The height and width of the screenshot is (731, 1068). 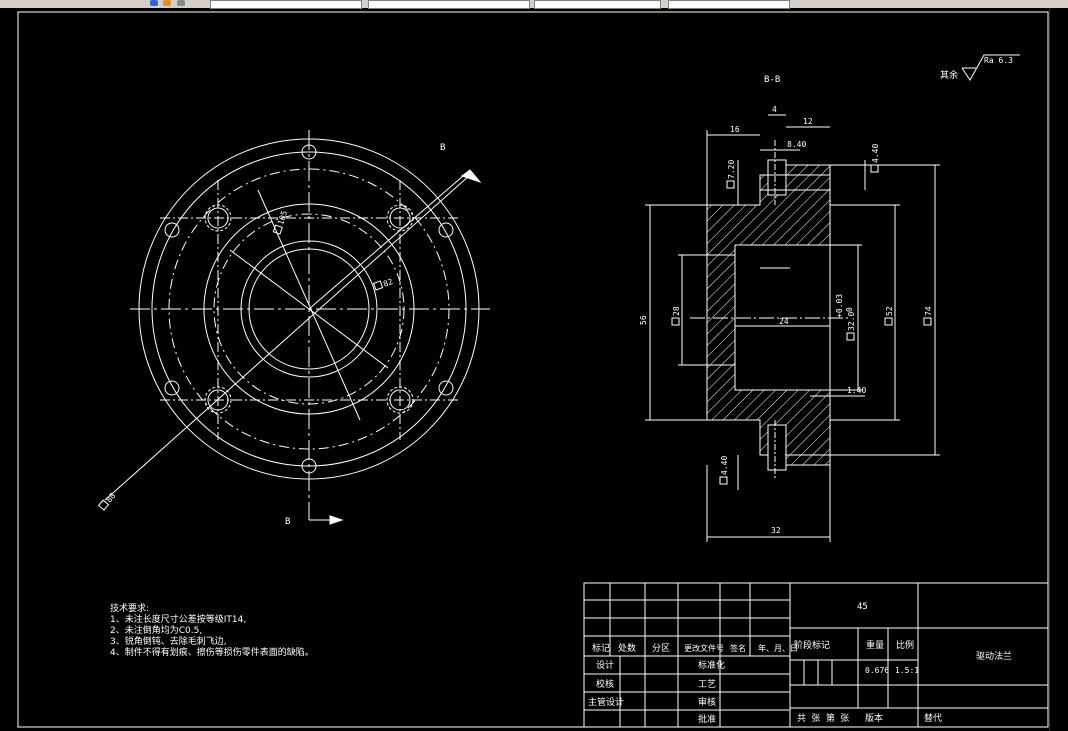 What do you see at coordinates (605, 665) in the screenshot?
I see `tb-design: 设计` at bounding box center [605, 665].